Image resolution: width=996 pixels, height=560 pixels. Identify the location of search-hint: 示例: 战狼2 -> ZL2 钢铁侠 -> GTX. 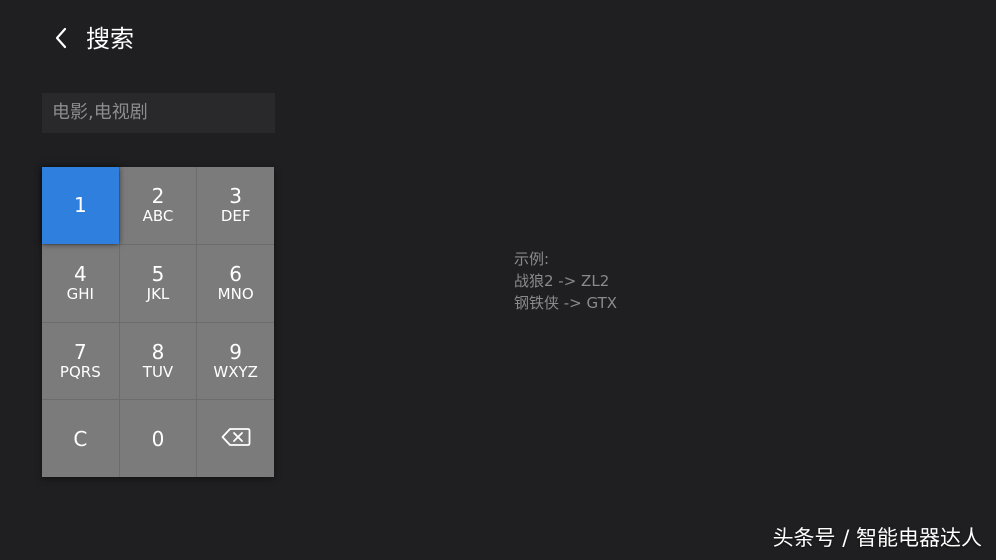
(565, 281).